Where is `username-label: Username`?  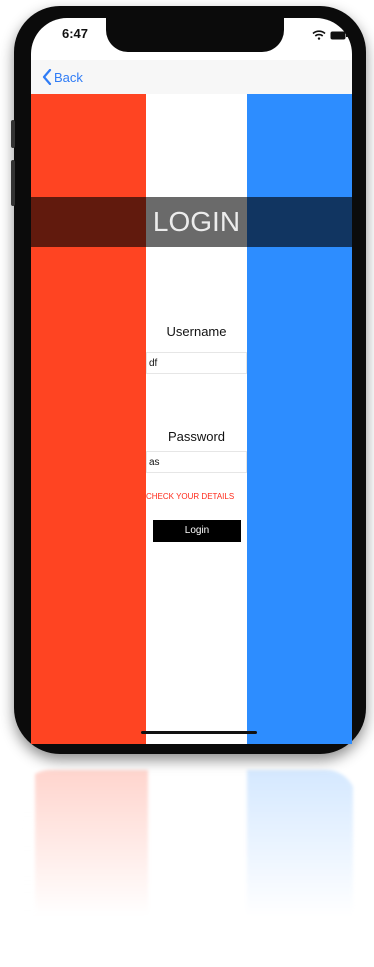
username-label: Username is located at coordinates (196, 331).